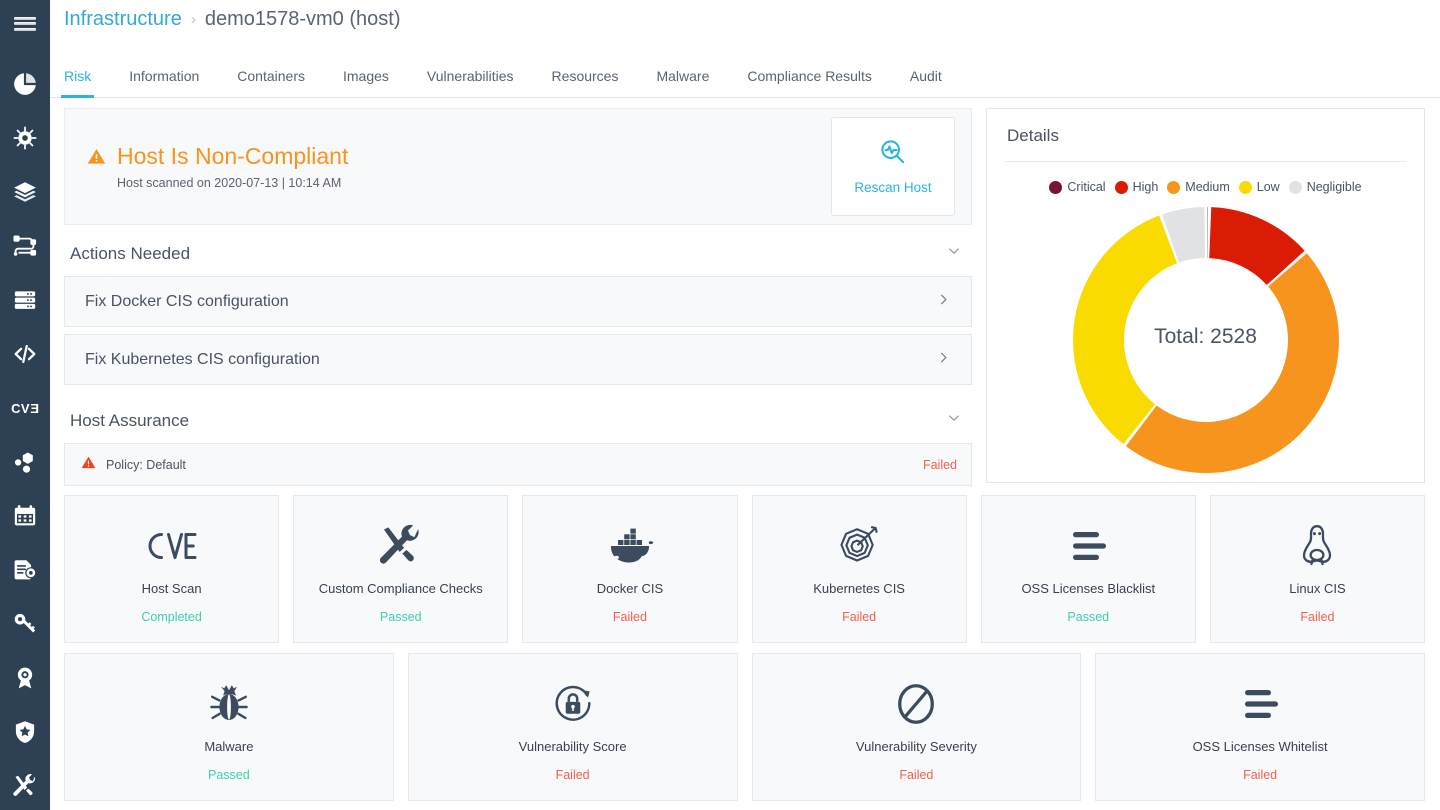 The height and width of the screenshot is (810, 1440). I want to click on sidebar-item-secrets, so click(25, 624).